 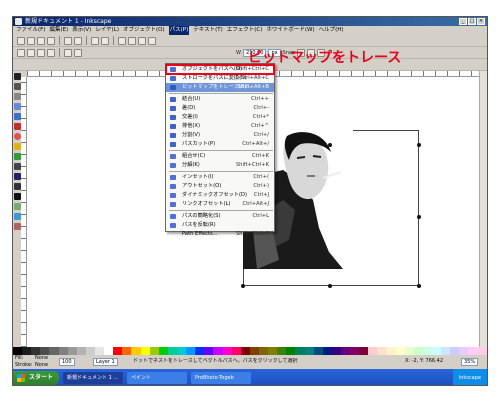 I want to click on lower-icon, so click(x=78, y=52).